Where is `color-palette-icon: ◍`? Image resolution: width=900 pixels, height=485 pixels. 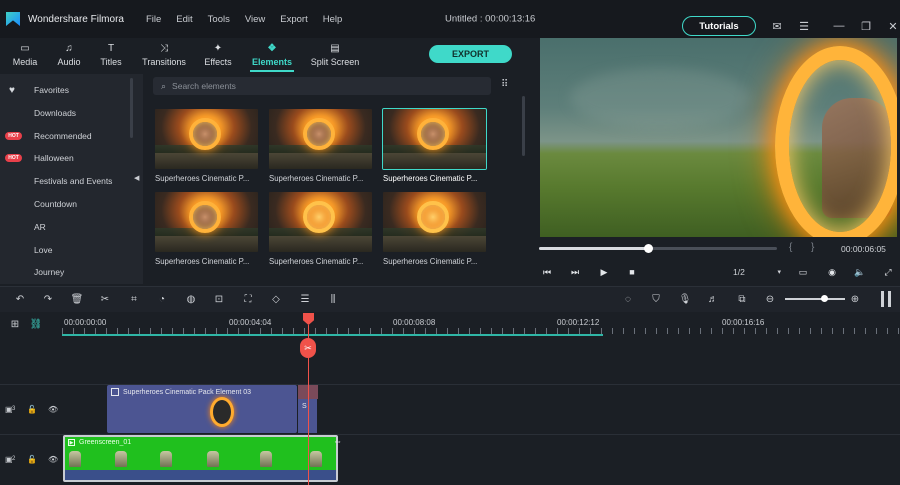
color-palette-icon: ◍ is located at coordinates (191, 299).